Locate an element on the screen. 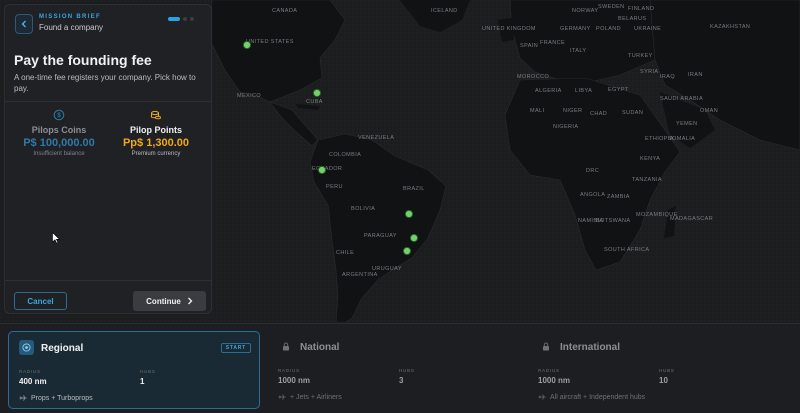  brief-subtitle: Found a company is located at coordinates (71, 27).